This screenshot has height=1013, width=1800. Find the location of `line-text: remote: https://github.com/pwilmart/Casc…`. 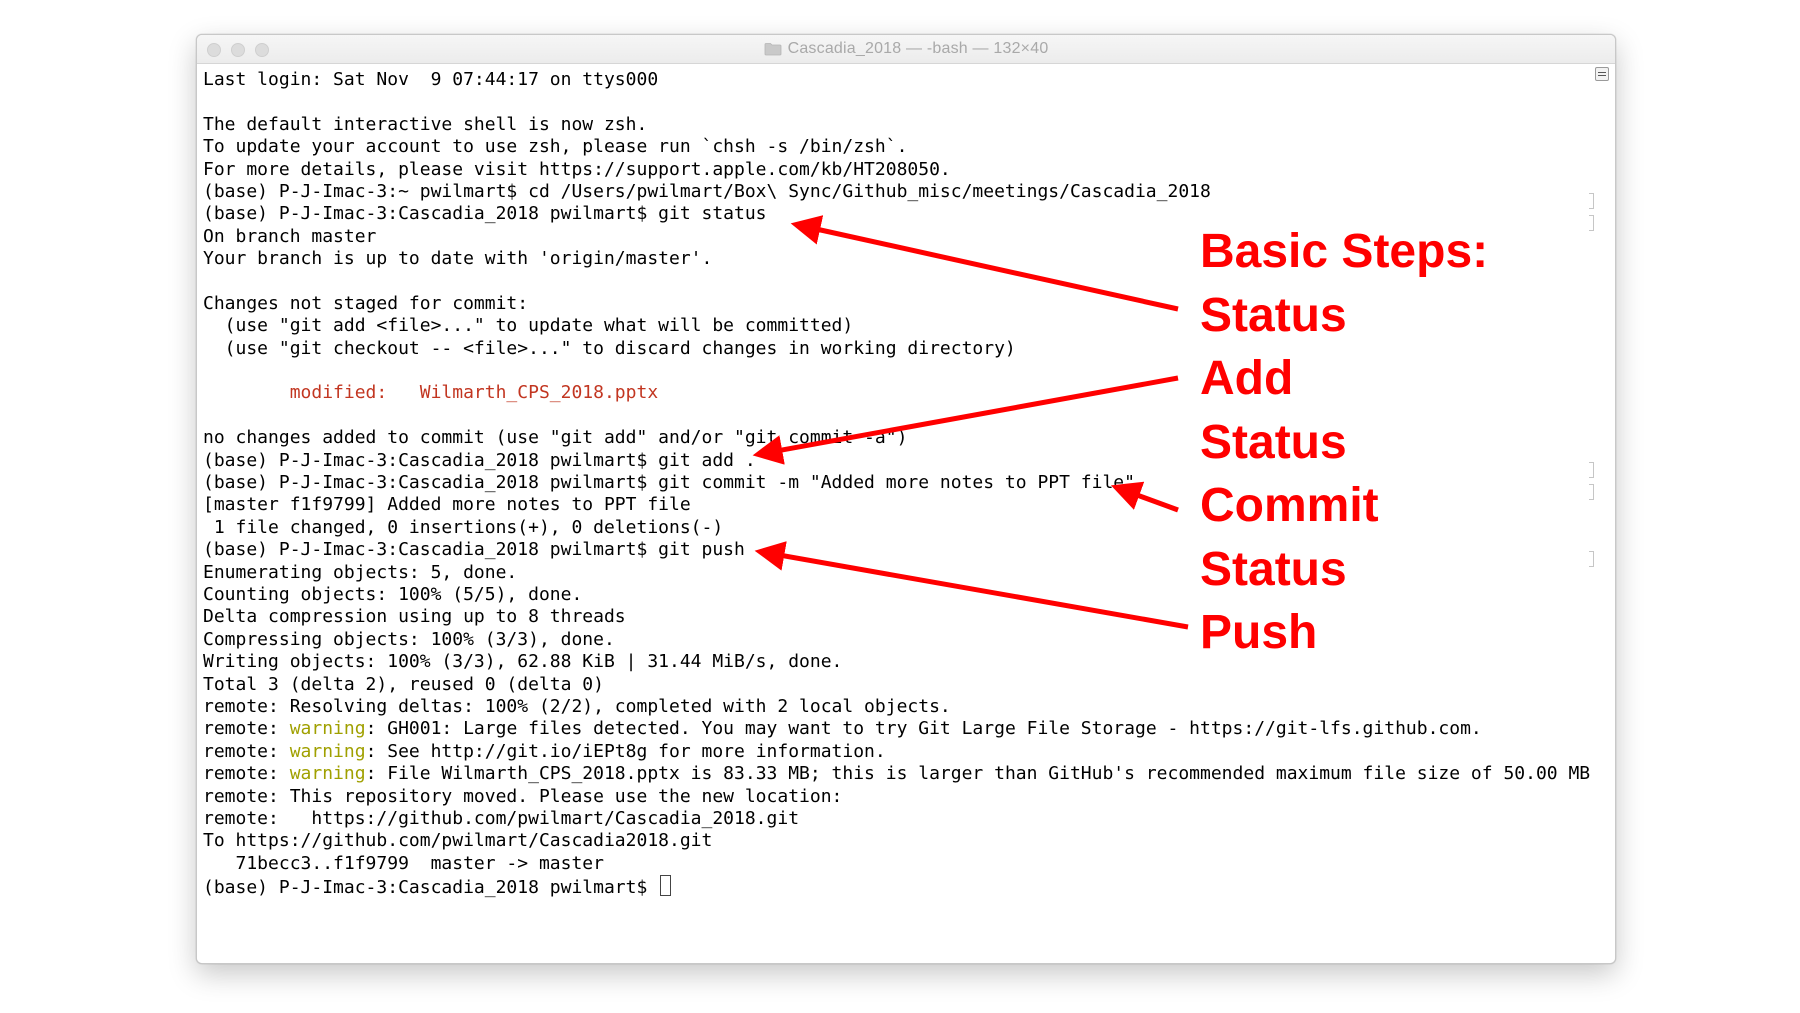

line-text: remote: https://github.com/pwilmart/Casc… is located at coordinates (501, 818).